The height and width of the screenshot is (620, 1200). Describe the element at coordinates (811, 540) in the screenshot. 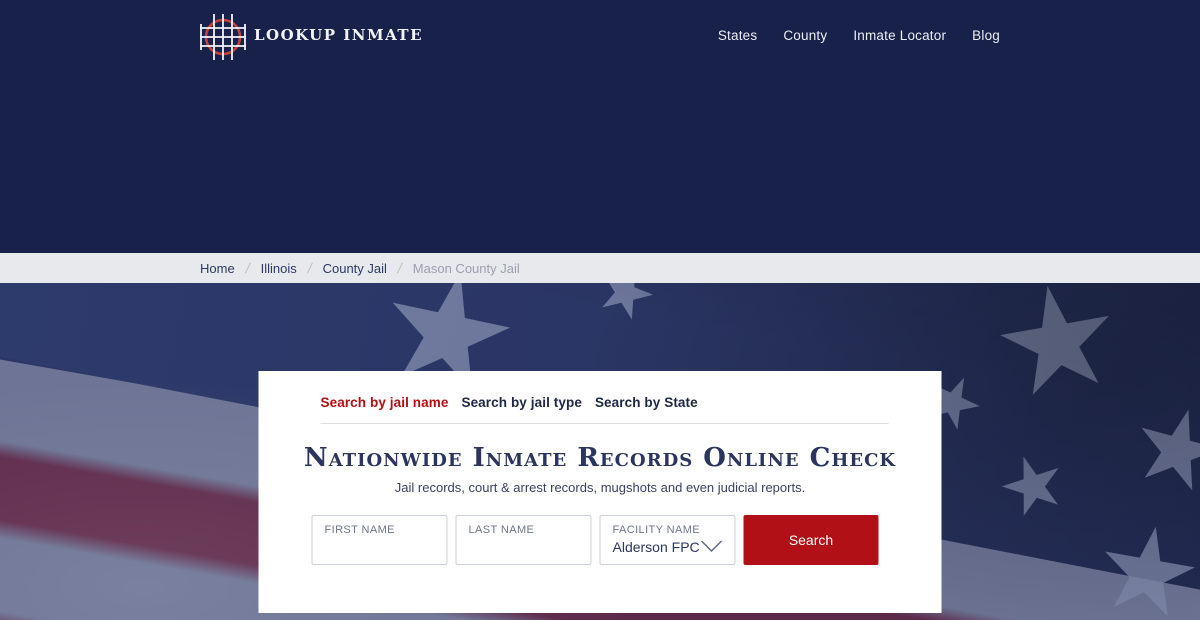

I see `search-button: Search` at that location.